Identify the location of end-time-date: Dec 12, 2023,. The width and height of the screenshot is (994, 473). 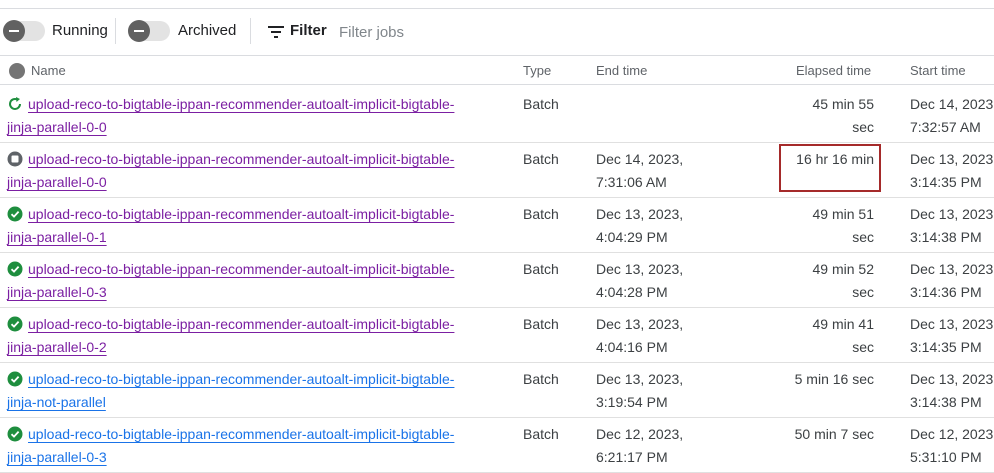
(640, 434).